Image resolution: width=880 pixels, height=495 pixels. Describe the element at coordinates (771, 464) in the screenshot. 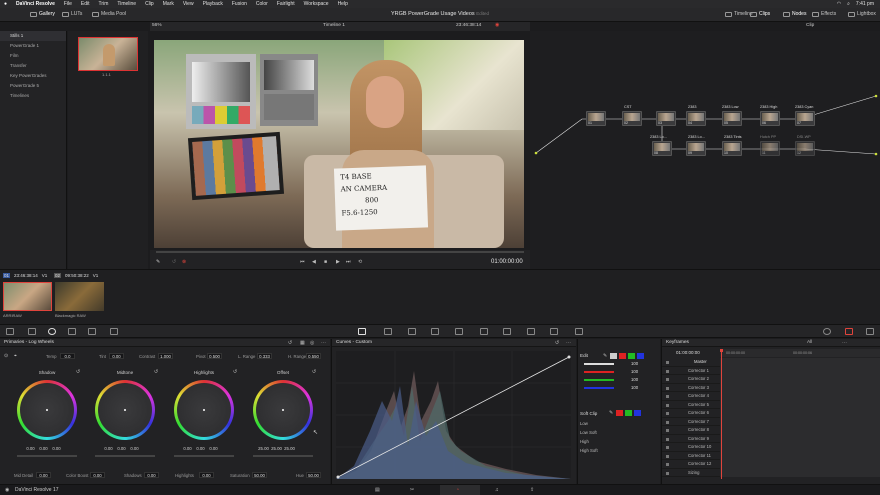

I see `track-corrector-12: Corrector 12` at that location.